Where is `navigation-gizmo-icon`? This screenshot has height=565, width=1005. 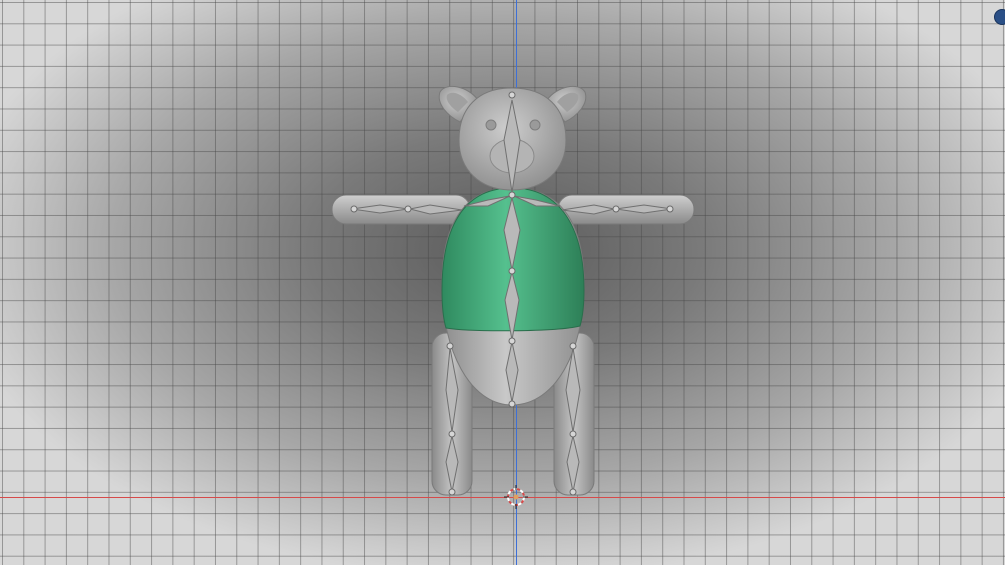 navigation-gizmo-icon is located at coordinates (999, 17).